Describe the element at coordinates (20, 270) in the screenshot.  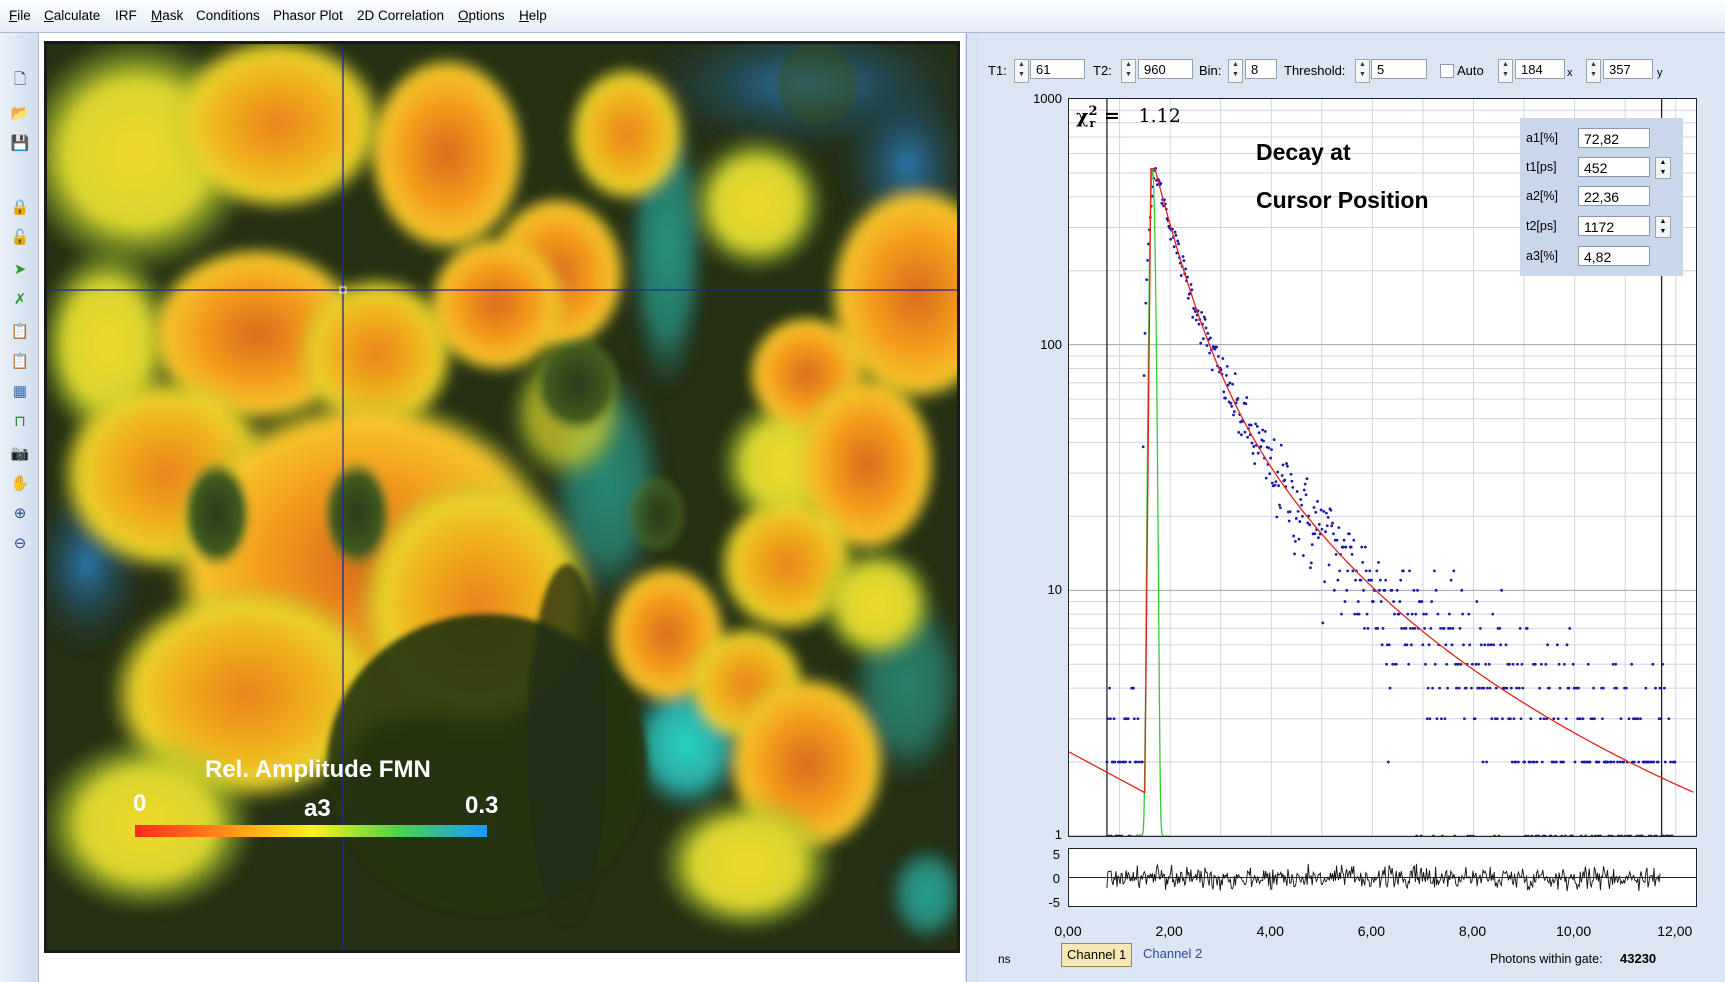
I see `green-arrow-icon: ➤` at that location.